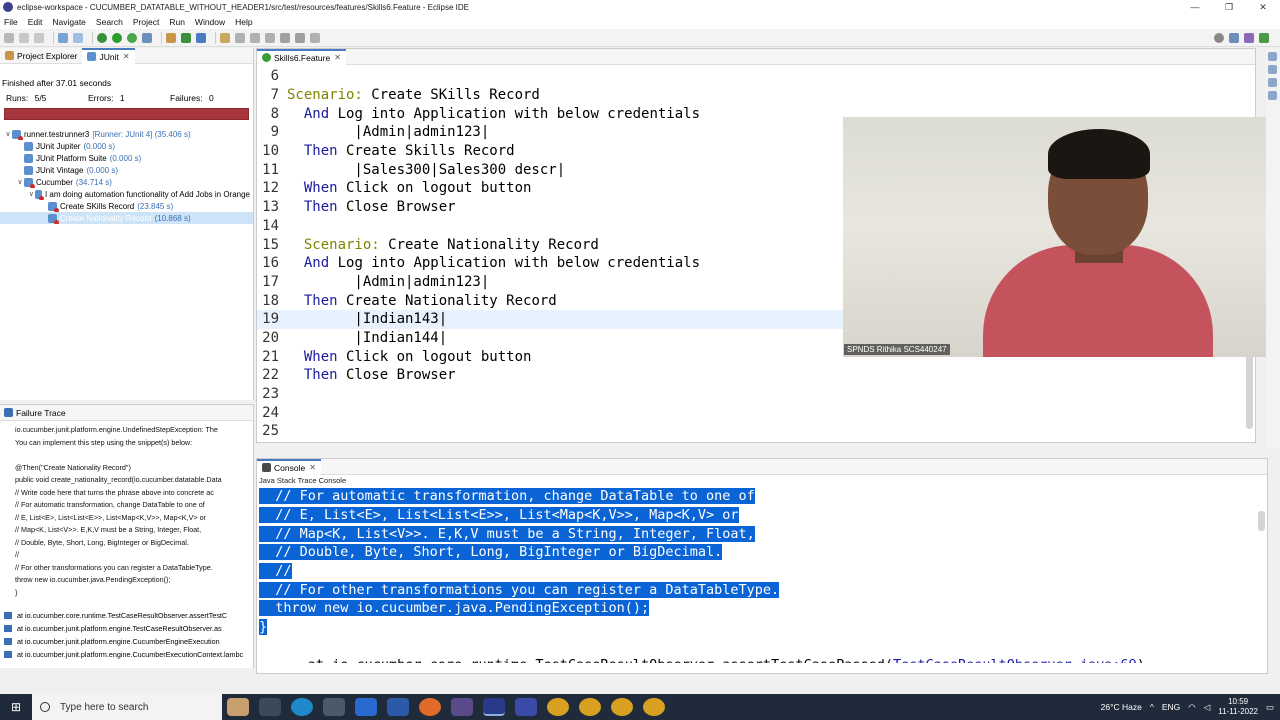 The width and height of the screenshot is (1280, 720). Describe the element at coordinates (1234, 37) in the screenshot. I see `perspective-icon` at that location.